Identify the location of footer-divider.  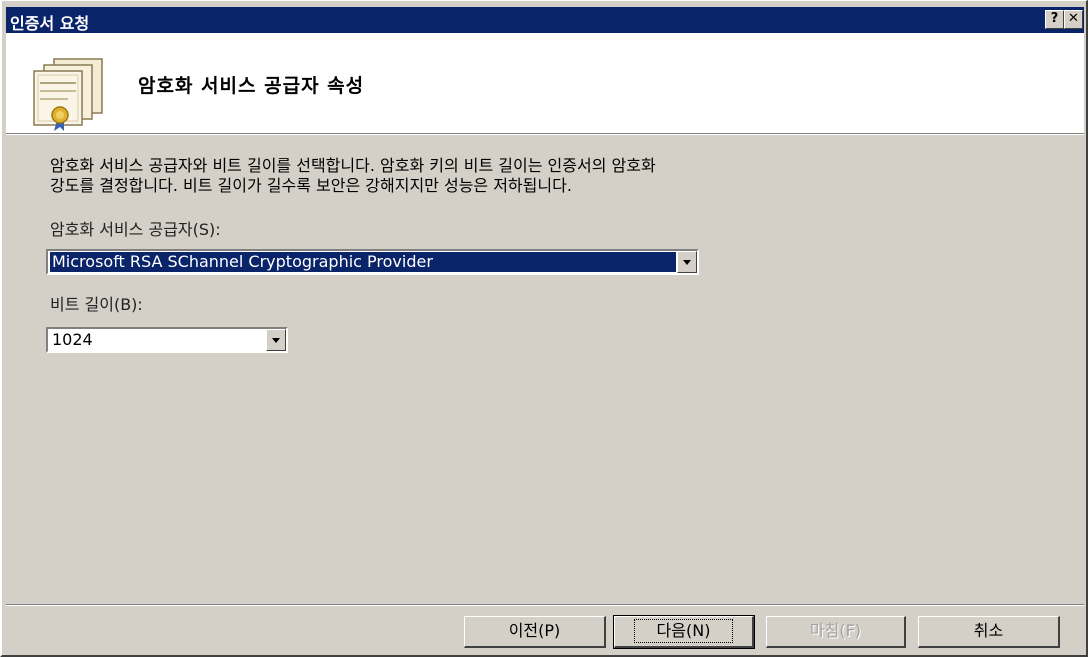
(545, 605).